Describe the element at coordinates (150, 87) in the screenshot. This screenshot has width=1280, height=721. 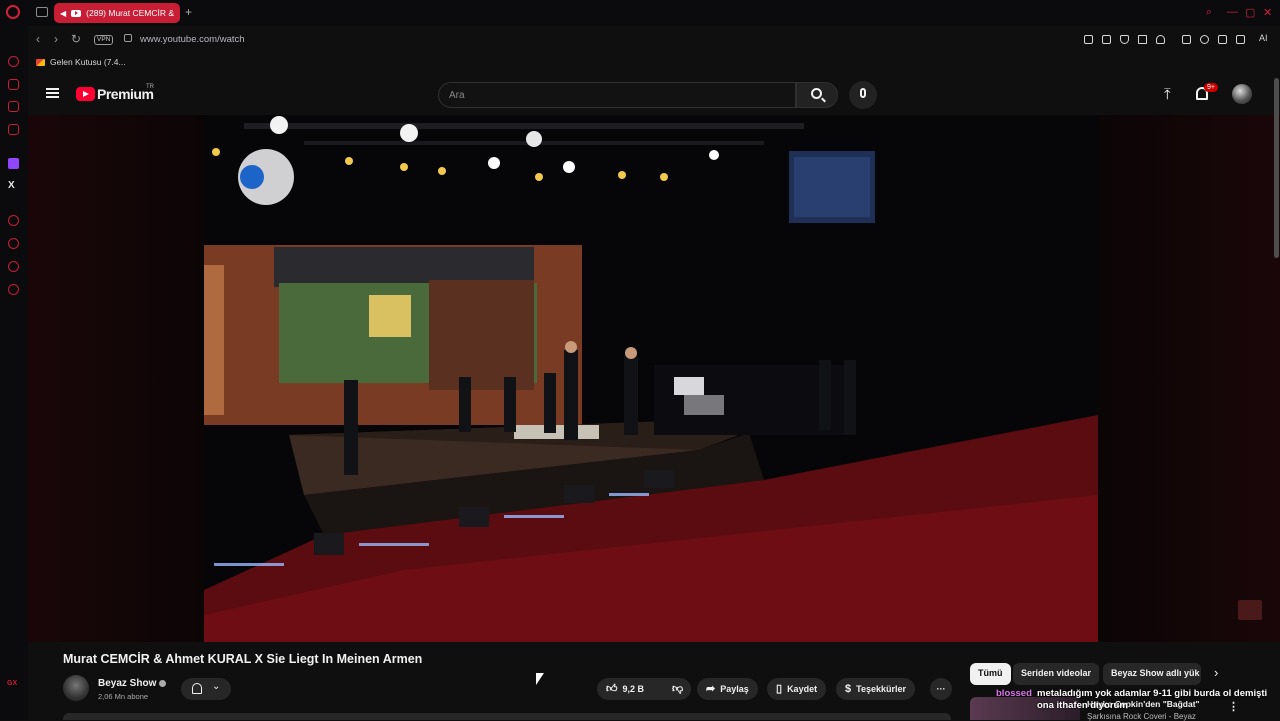
I see `region-code: TR` at that location.